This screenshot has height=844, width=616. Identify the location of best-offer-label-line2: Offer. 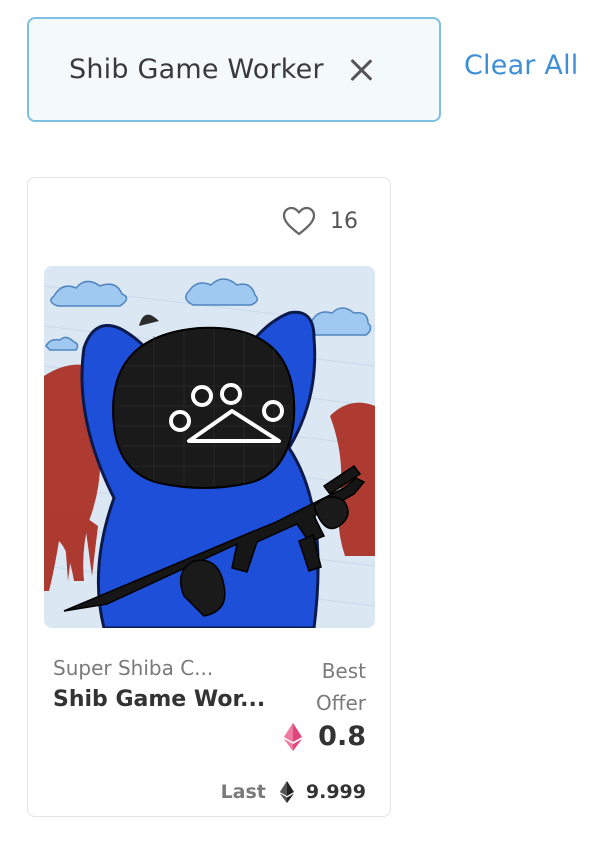
(340, 703).